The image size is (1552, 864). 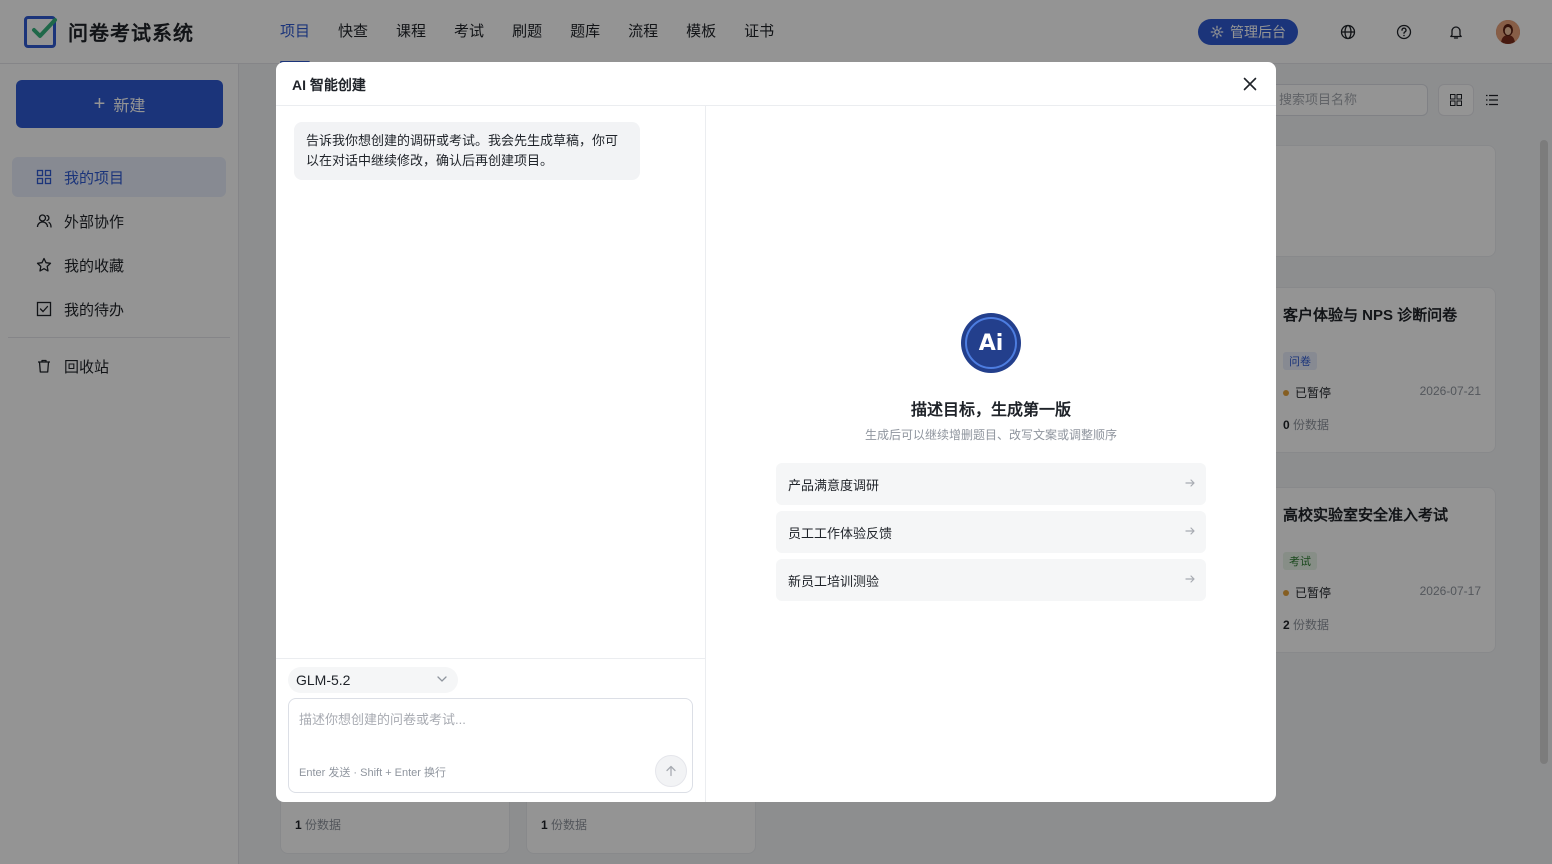 I want to click on ai-logo-icon: Ai, so click(x=991, y=343).